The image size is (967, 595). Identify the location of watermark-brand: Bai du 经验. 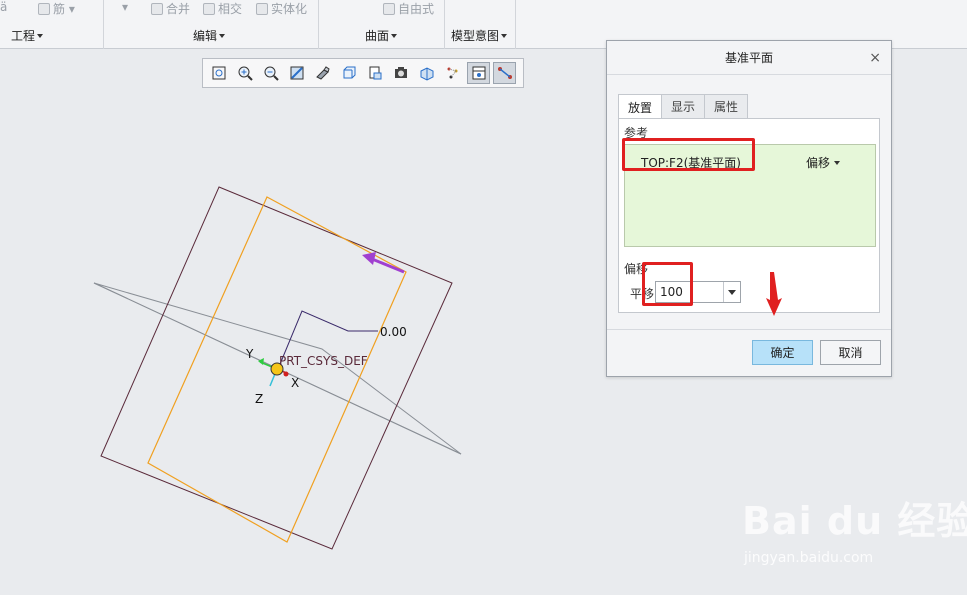
(854, 521).